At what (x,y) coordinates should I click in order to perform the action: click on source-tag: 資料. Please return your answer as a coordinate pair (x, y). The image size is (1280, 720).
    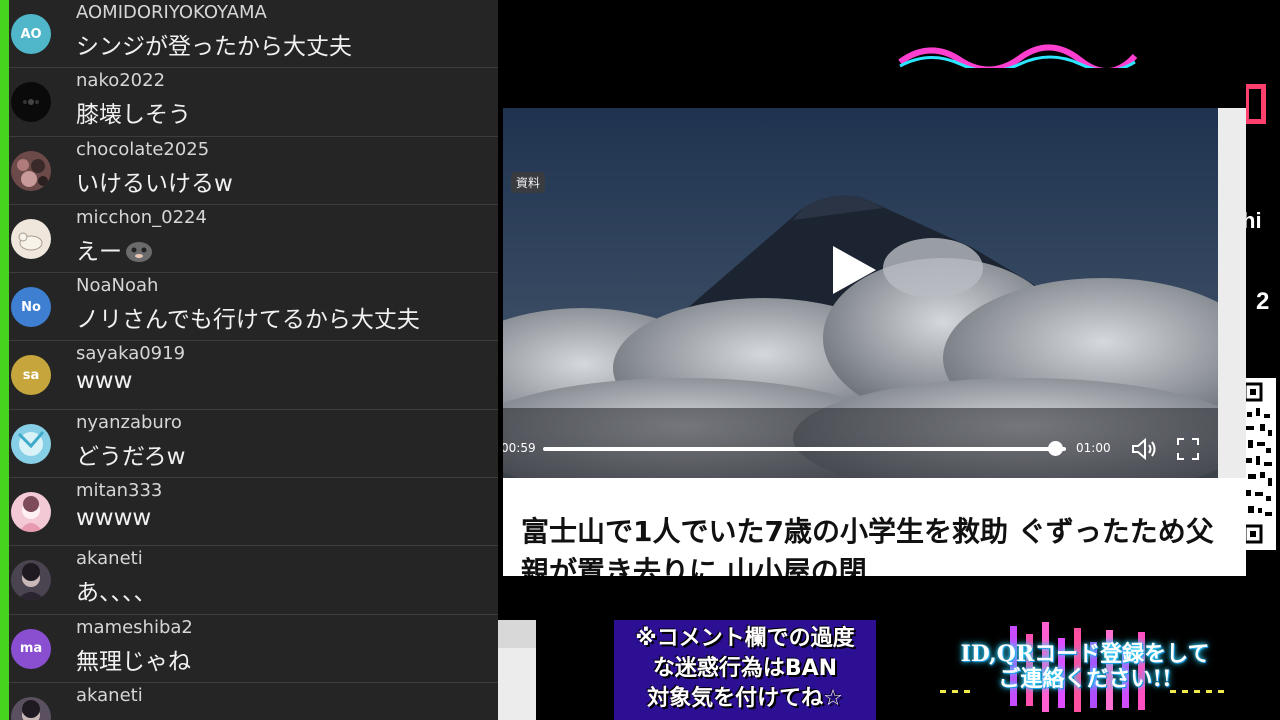
    Looking at the image, I should click on (528, 182).